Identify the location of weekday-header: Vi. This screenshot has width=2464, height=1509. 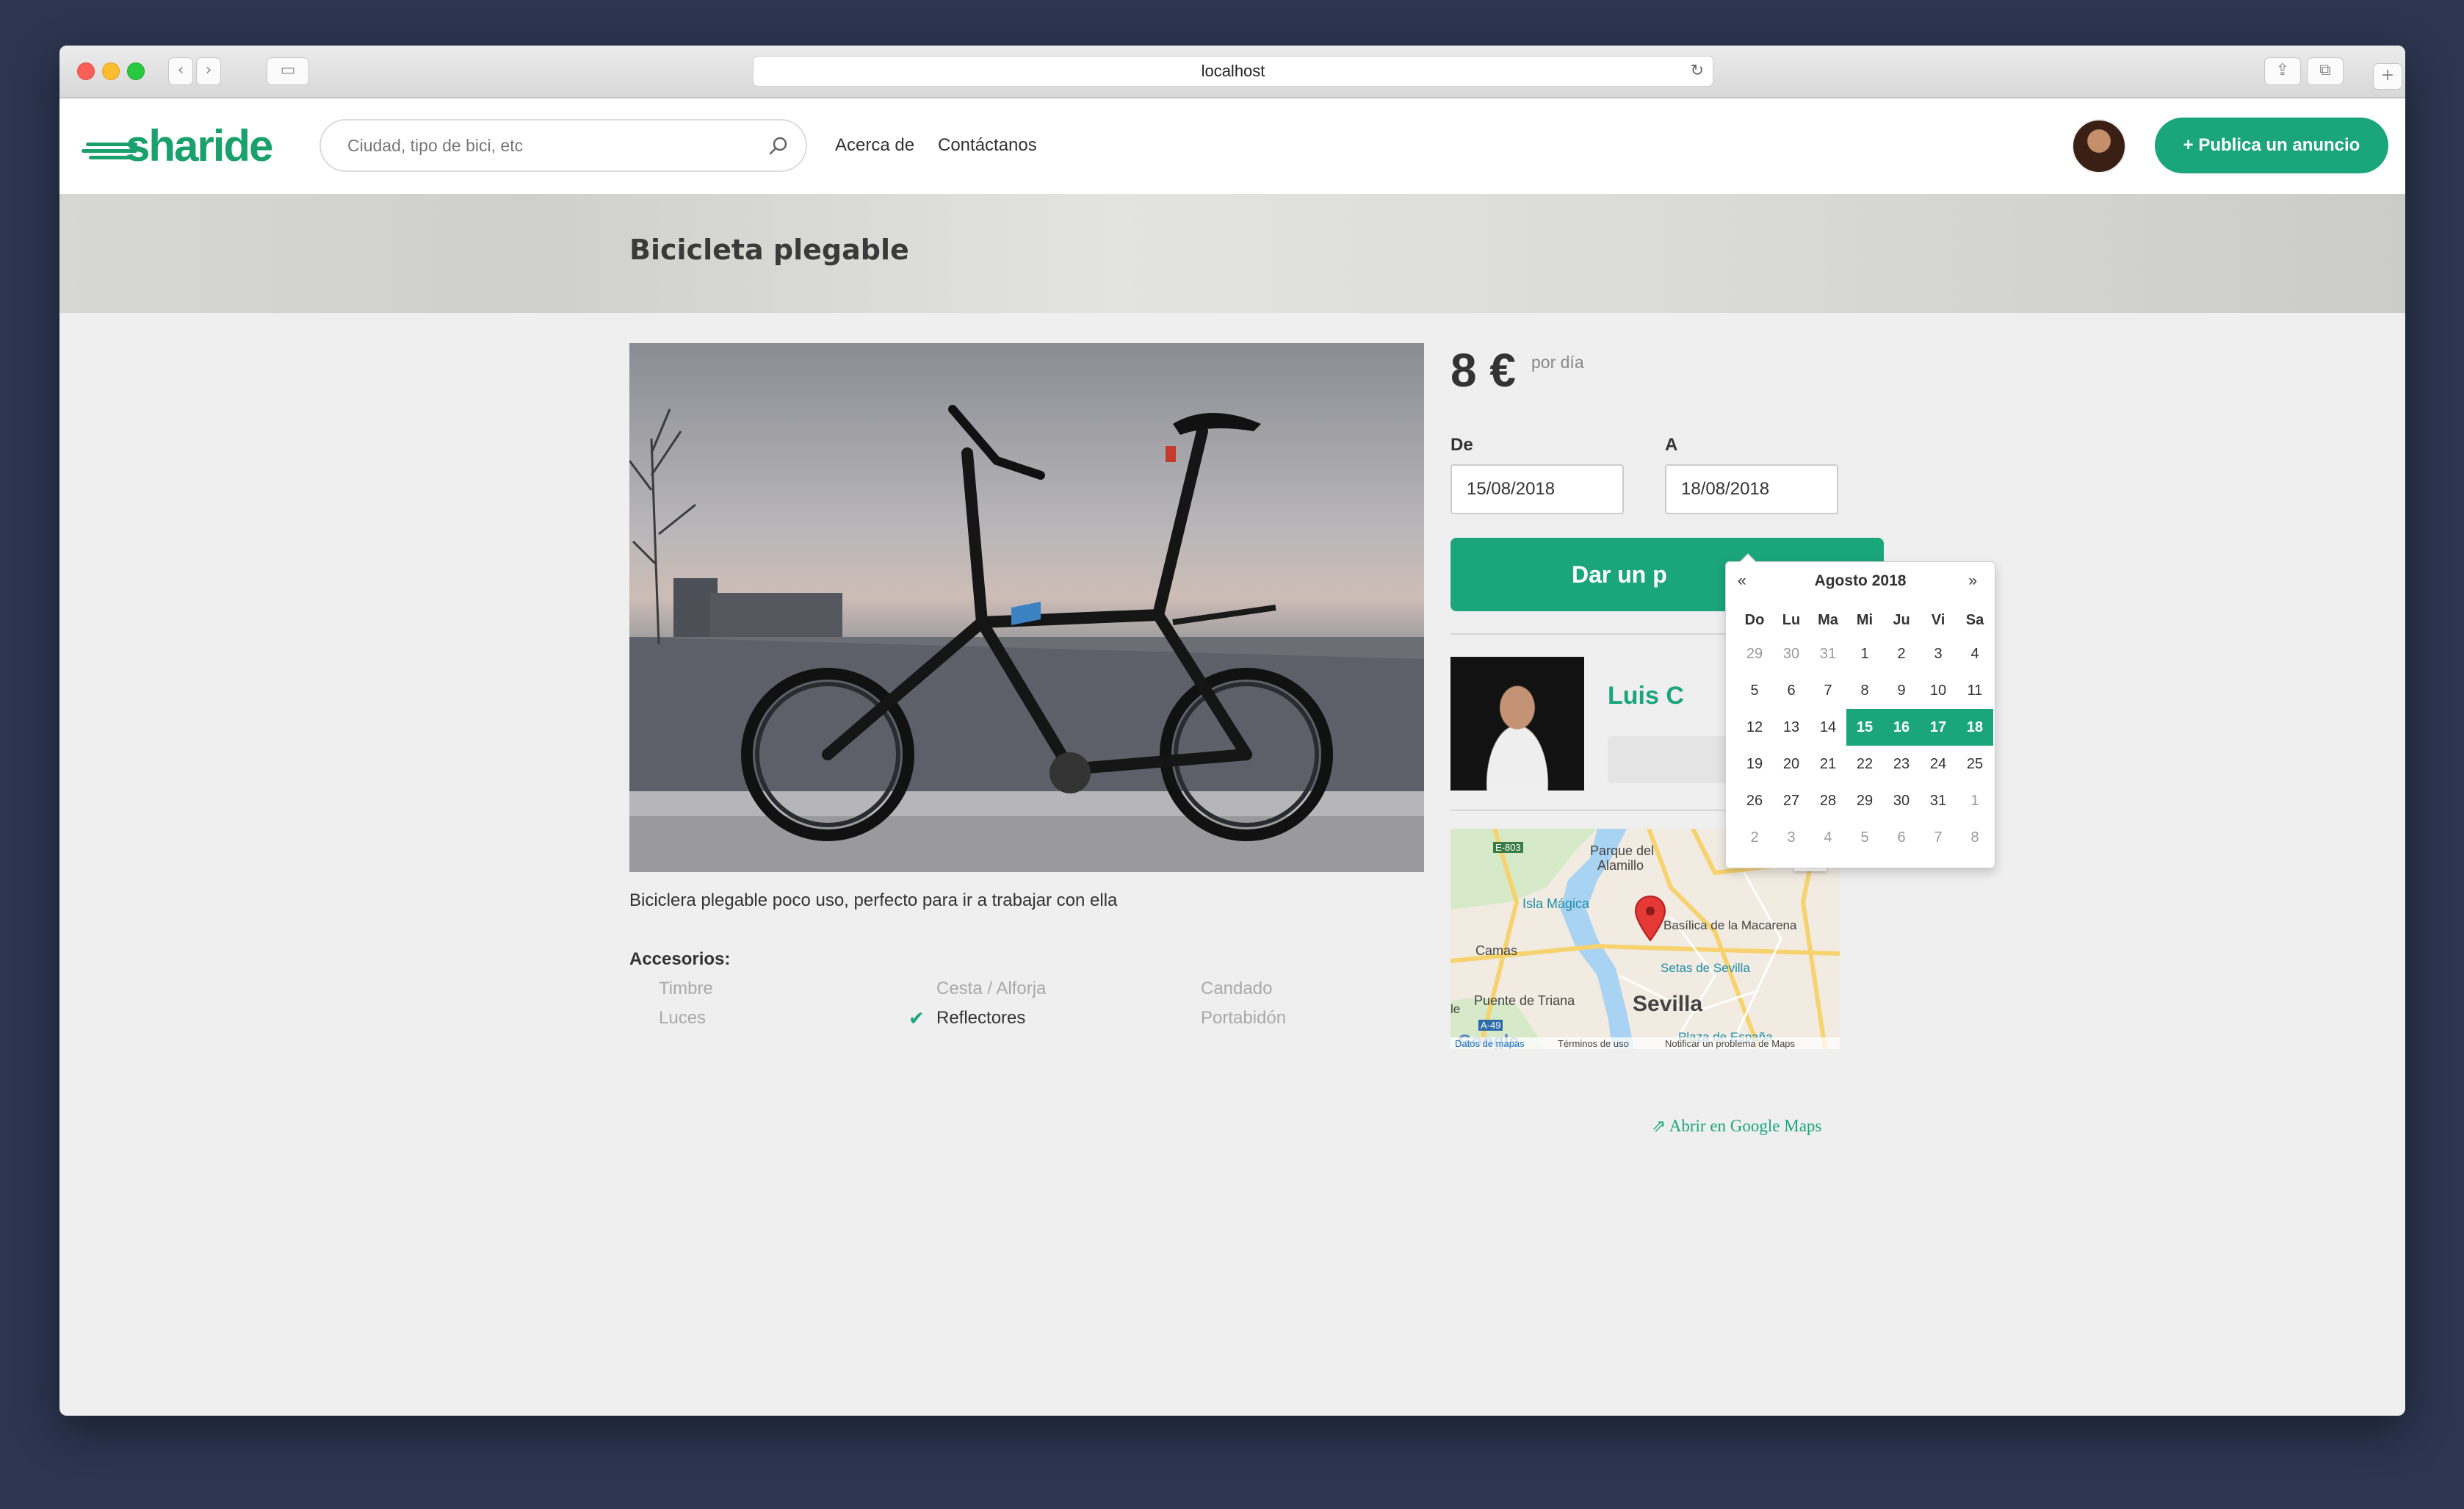
(1938, 620).